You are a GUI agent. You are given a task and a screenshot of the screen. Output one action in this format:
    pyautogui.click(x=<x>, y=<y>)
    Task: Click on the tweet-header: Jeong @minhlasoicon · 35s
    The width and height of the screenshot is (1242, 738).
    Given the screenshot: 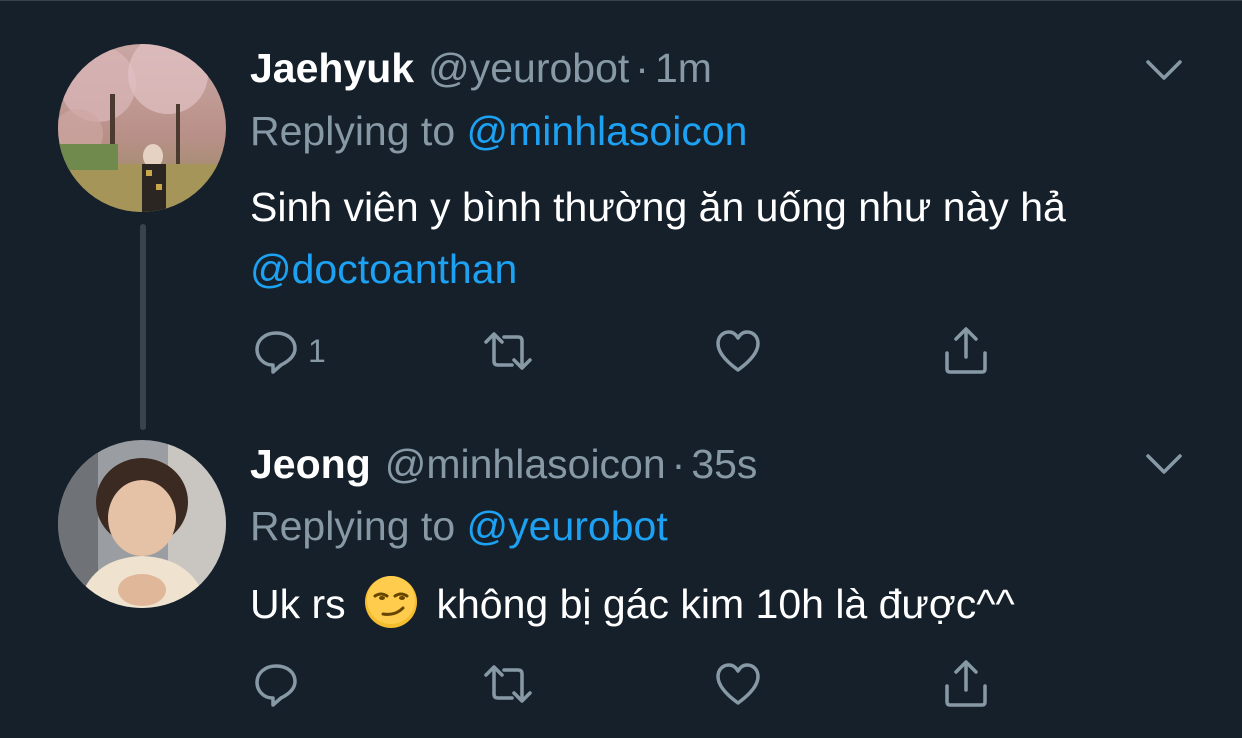 What is the action you would take?
    pyautogui.click(x=503, y=464)
    